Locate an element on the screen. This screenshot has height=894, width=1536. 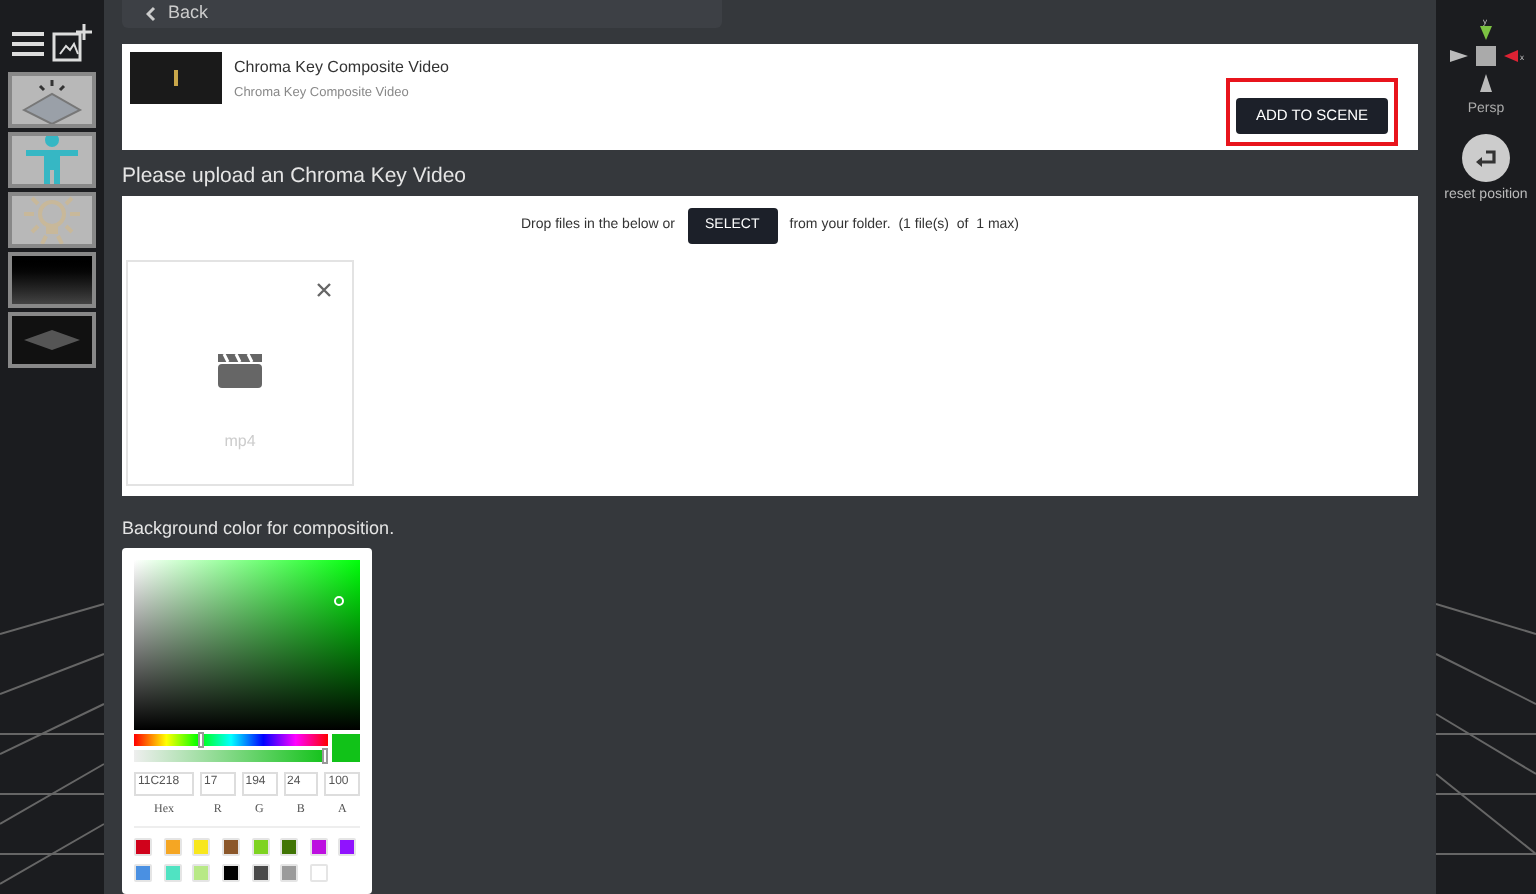
video-title: Chroma Key Composite Video is located at coordinates (341, 67).